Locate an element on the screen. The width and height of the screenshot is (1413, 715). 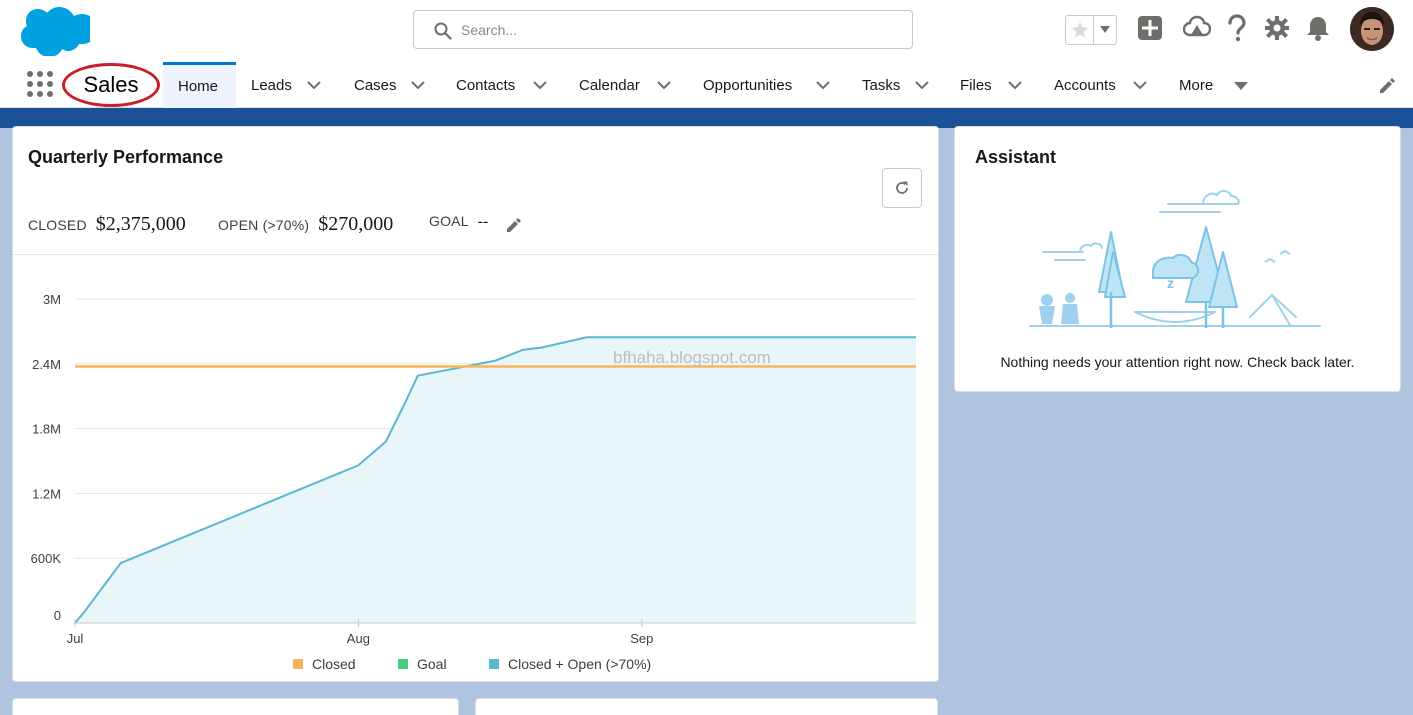
bottom-card-right is located at coordinates (706, 706).